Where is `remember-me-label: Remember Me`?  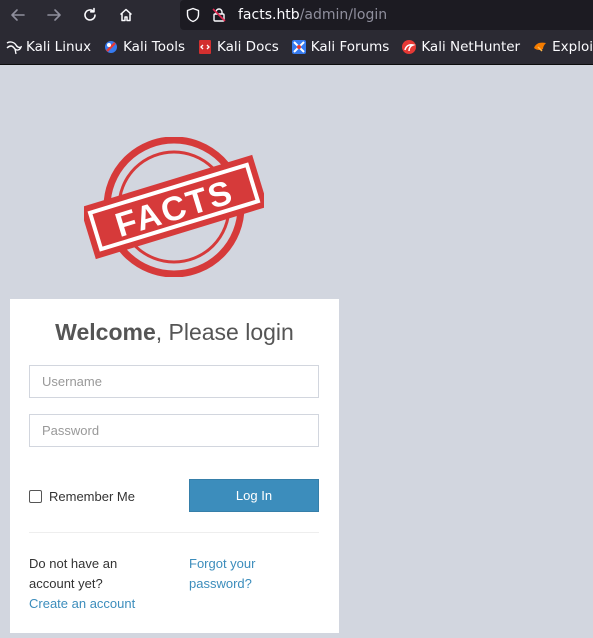
remember-me-label: Remember Me is located at coordinates (92, 496).